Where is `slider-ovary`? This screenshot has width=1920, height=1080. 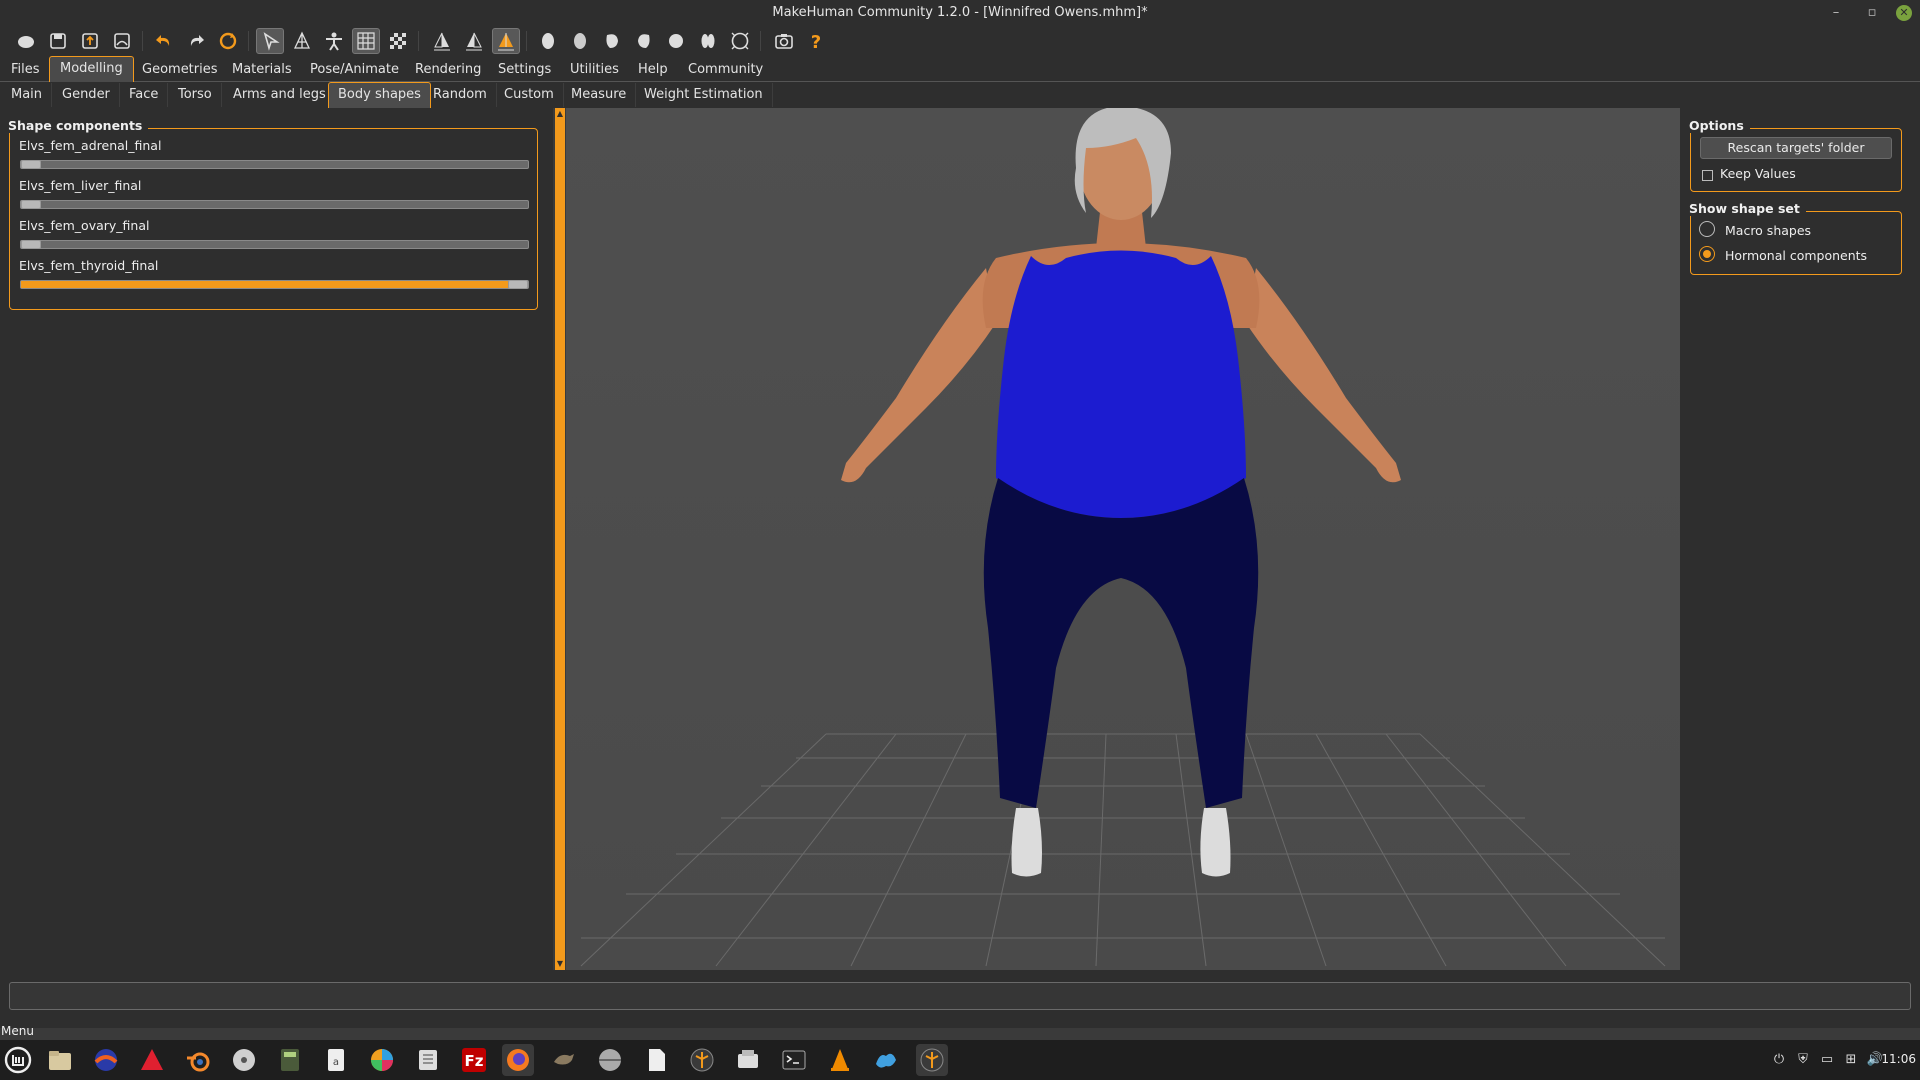
slider-ovary is located at coordinates (274, 244).